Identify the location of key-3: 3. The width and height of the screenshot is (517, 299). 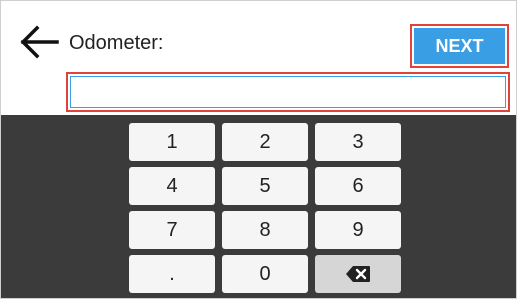
(358, 142).